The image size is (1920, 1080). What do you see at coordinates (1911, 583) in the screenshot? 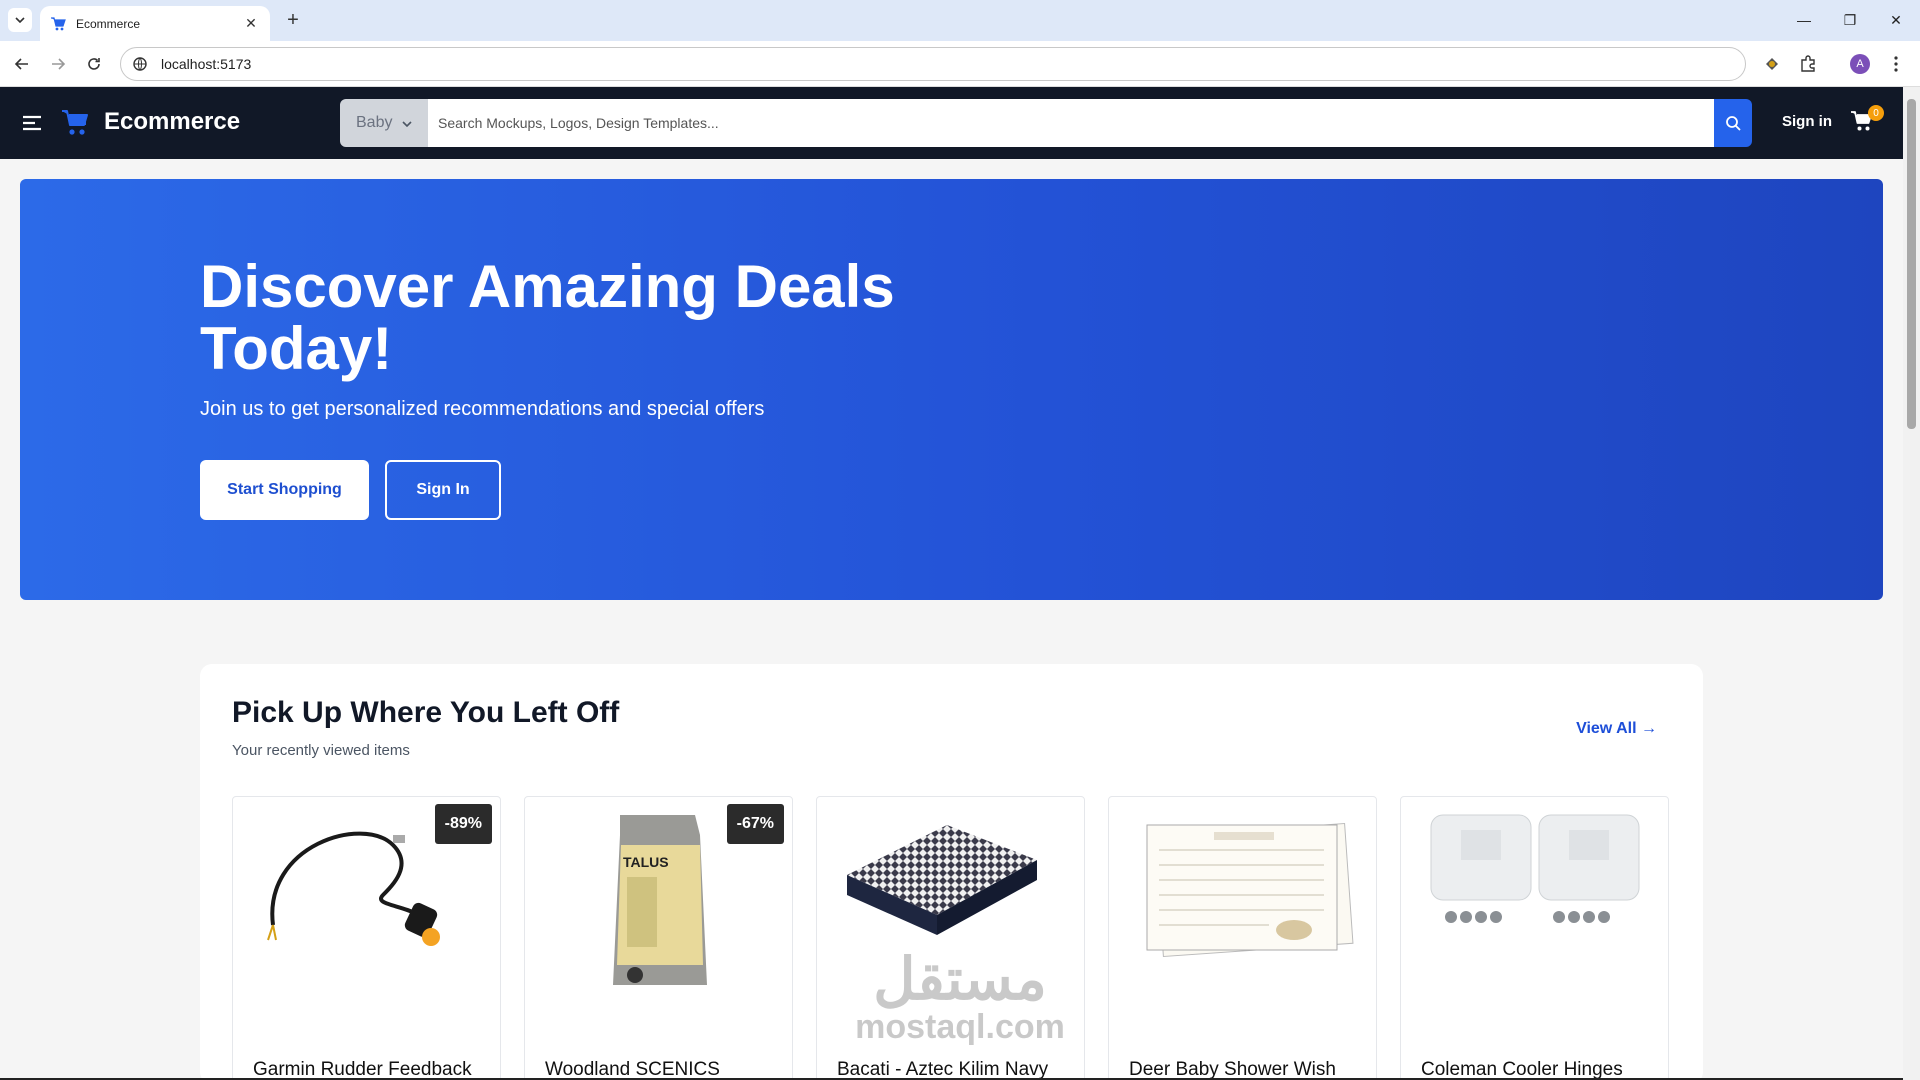
I see `page-scrollbar` at bounding box center [1911, 583].